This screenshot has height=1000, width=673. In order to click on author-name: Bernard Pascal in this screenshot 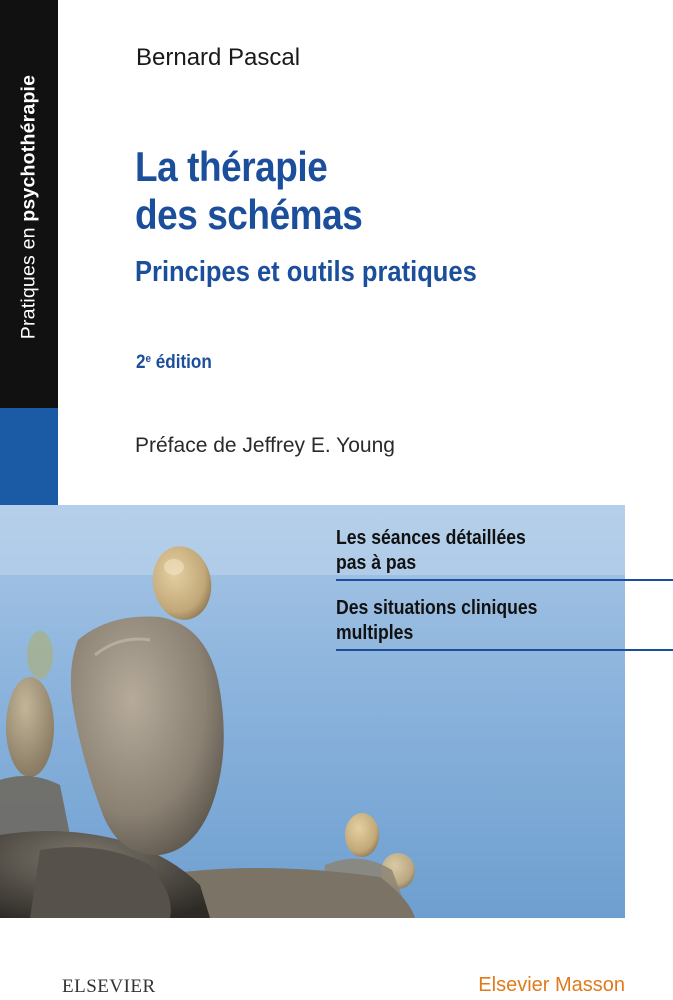, I will do `click(218, 57)`.